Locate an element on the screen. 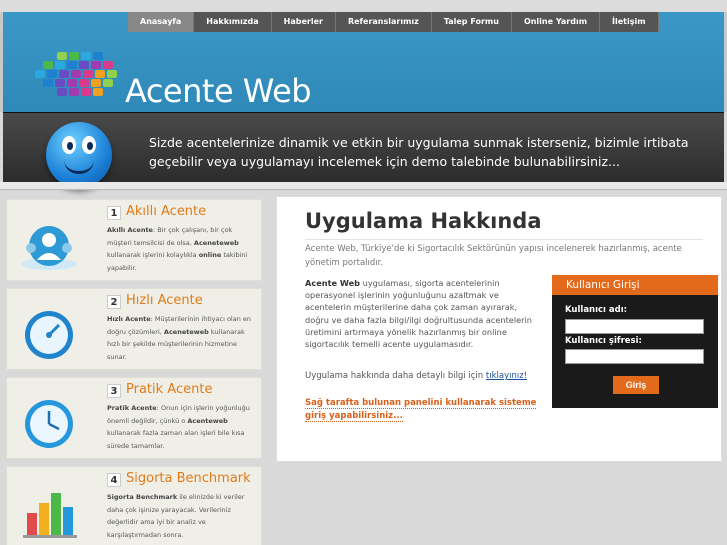 This screenshot has height=545, width=727. desc-bold: online is located at coordinates (210, 255).